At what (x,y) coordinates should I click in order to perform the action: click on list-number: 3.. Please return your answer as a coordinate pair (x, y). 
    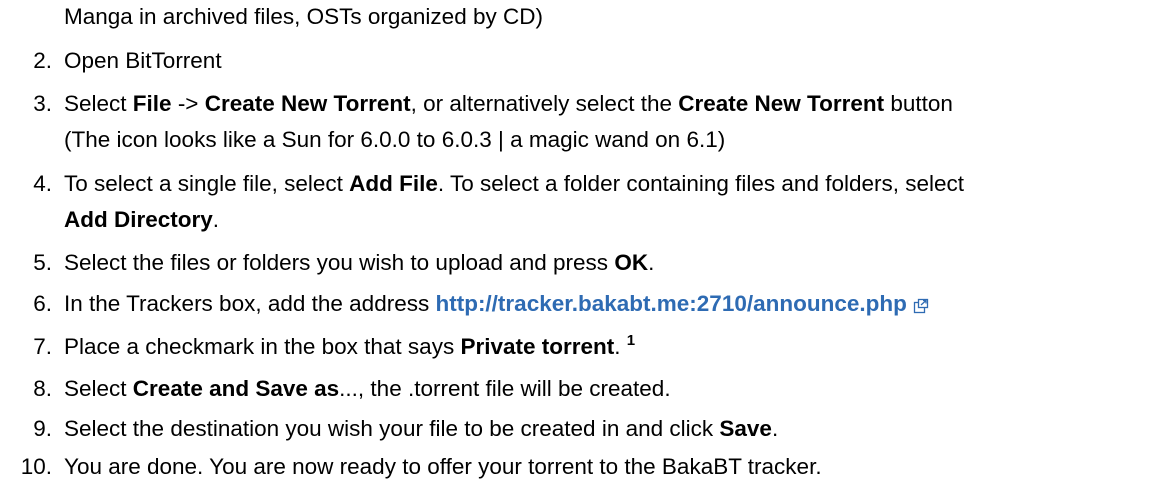
    Looking at the image, I should click on (42, 103).